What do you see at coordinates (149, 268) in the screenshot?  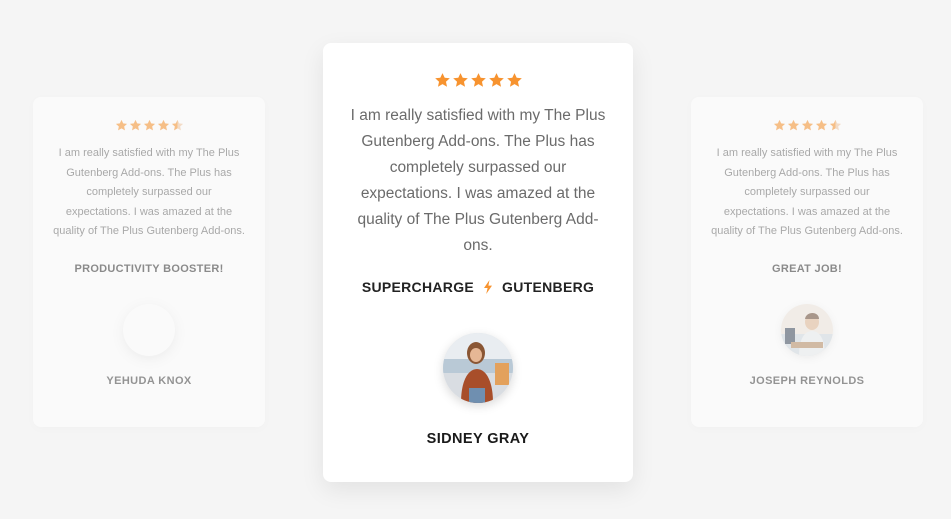 I see `testimonial-tagline: PRODUCTIVITY BOOSTER!` at bounding box center [149, 268].